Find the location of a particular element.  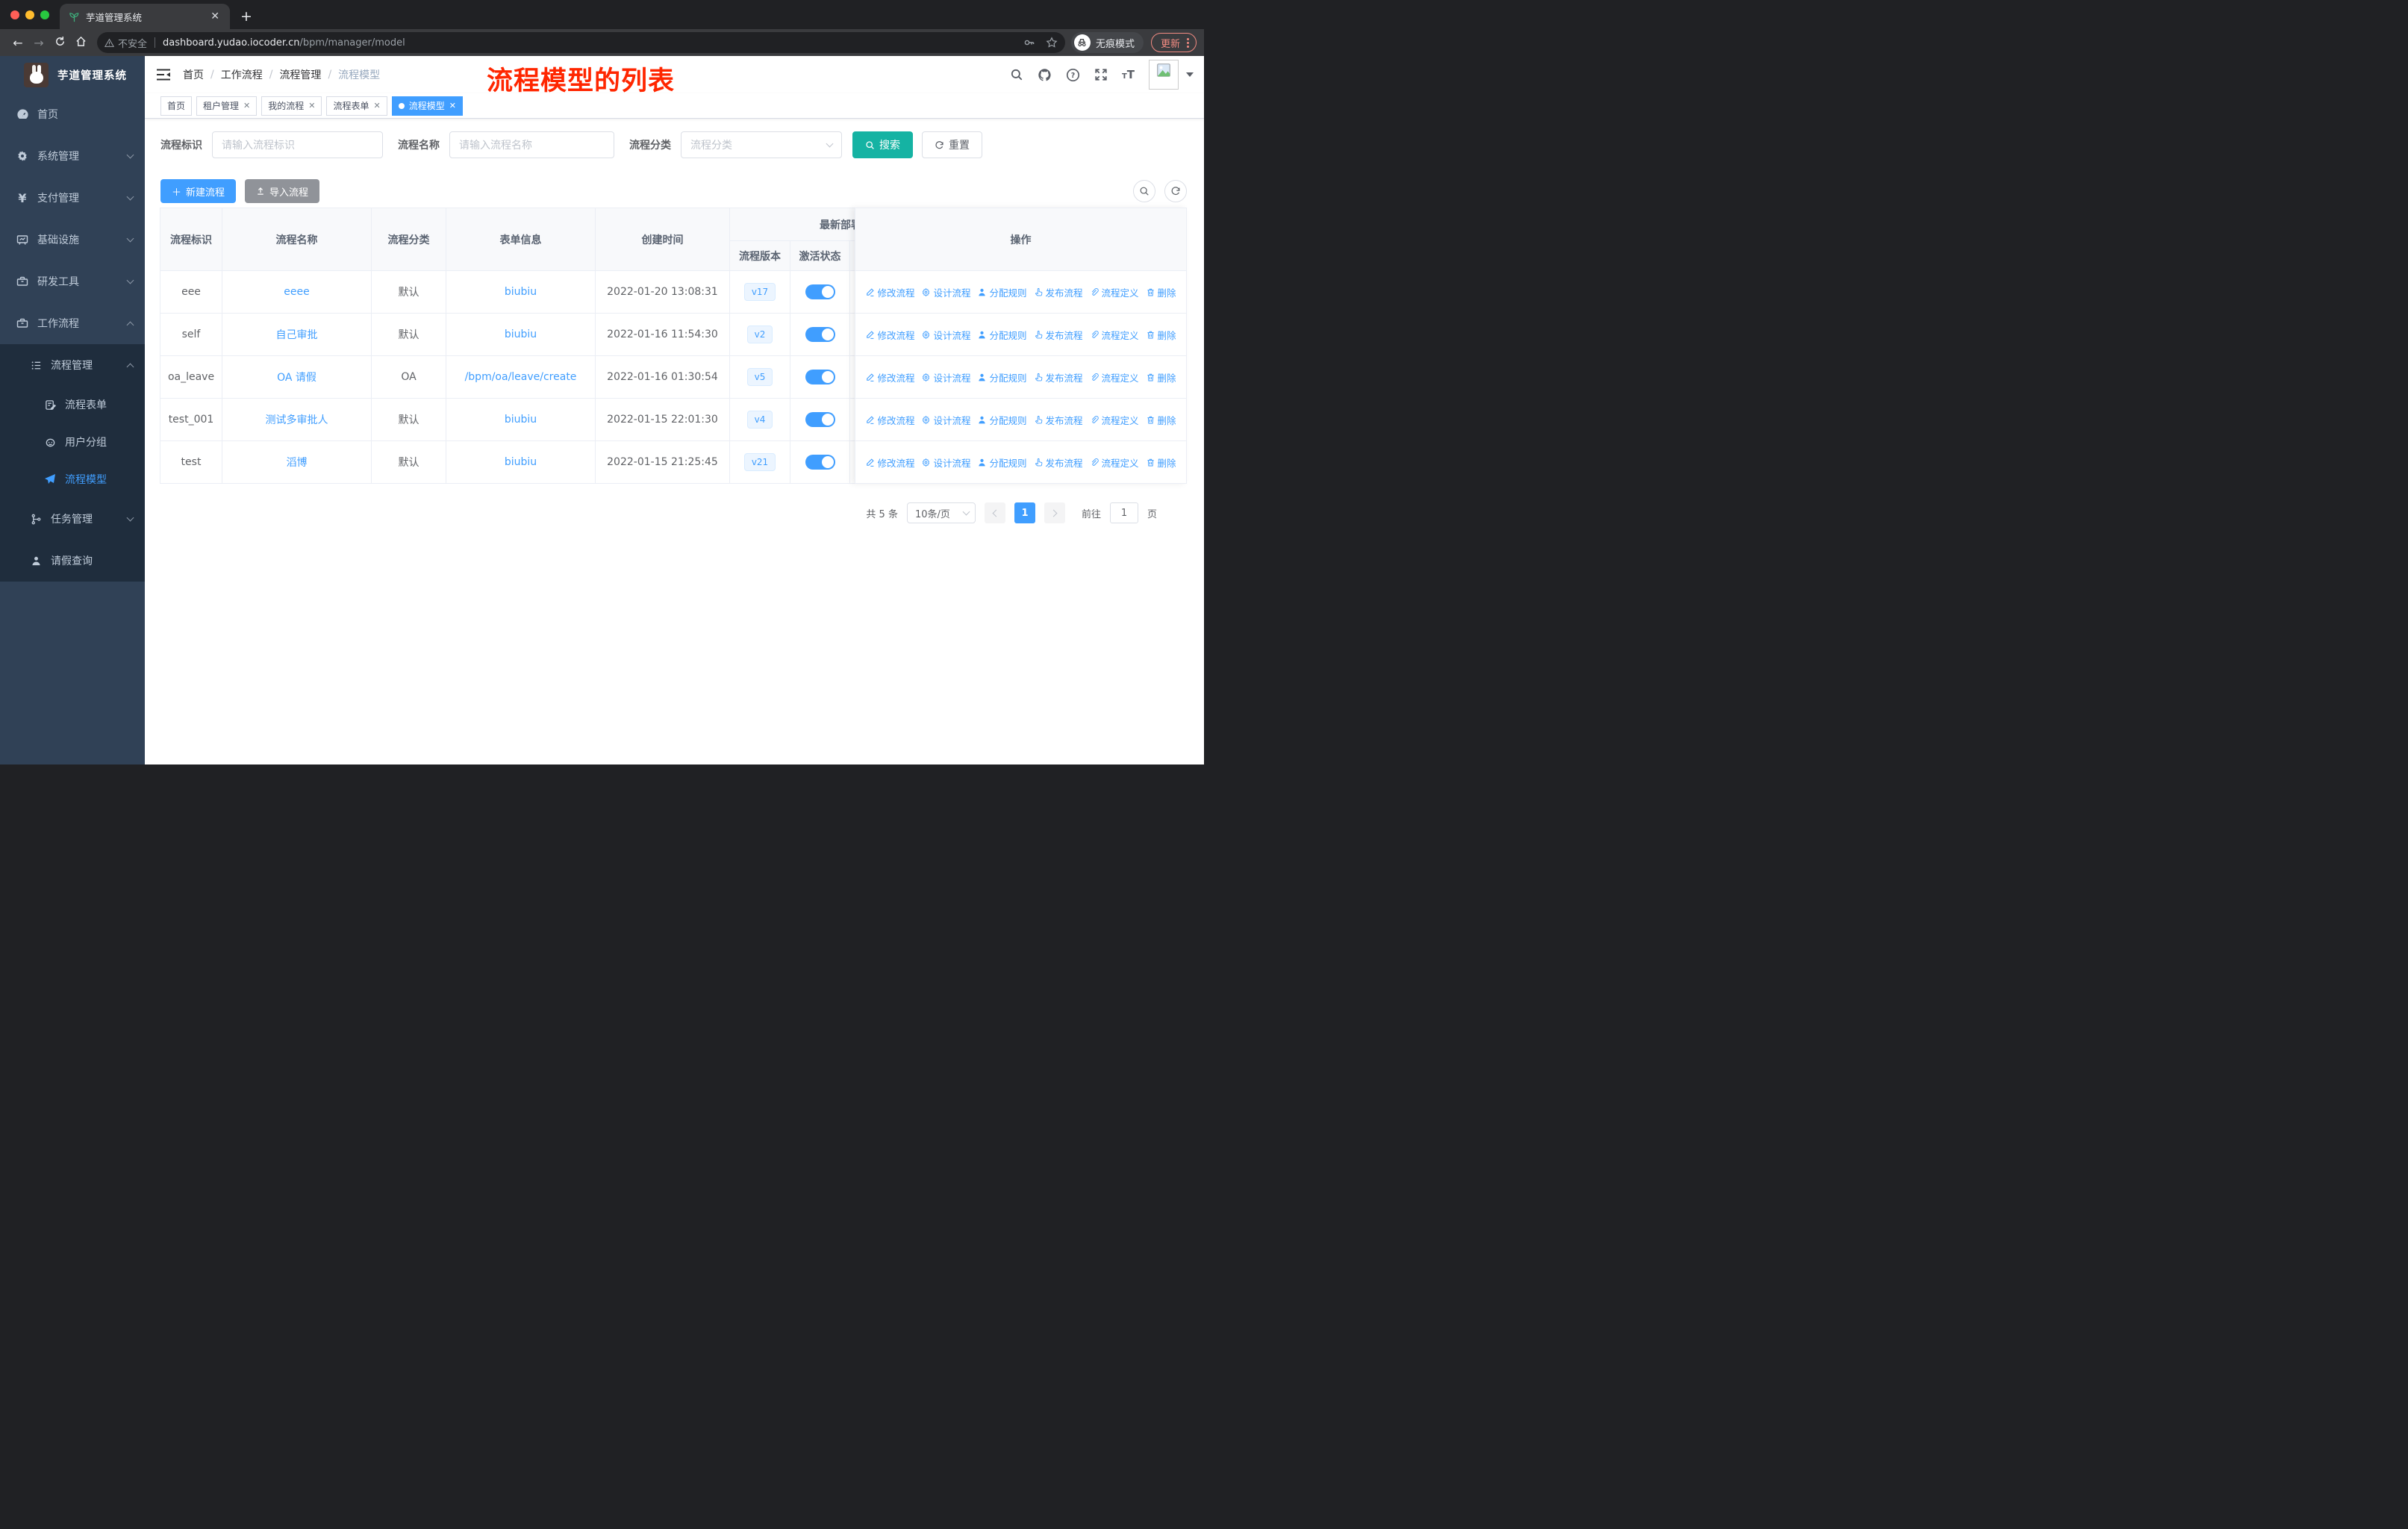

sidebar-item-process-model: 流程模型 is located at coordinates (72, 480).